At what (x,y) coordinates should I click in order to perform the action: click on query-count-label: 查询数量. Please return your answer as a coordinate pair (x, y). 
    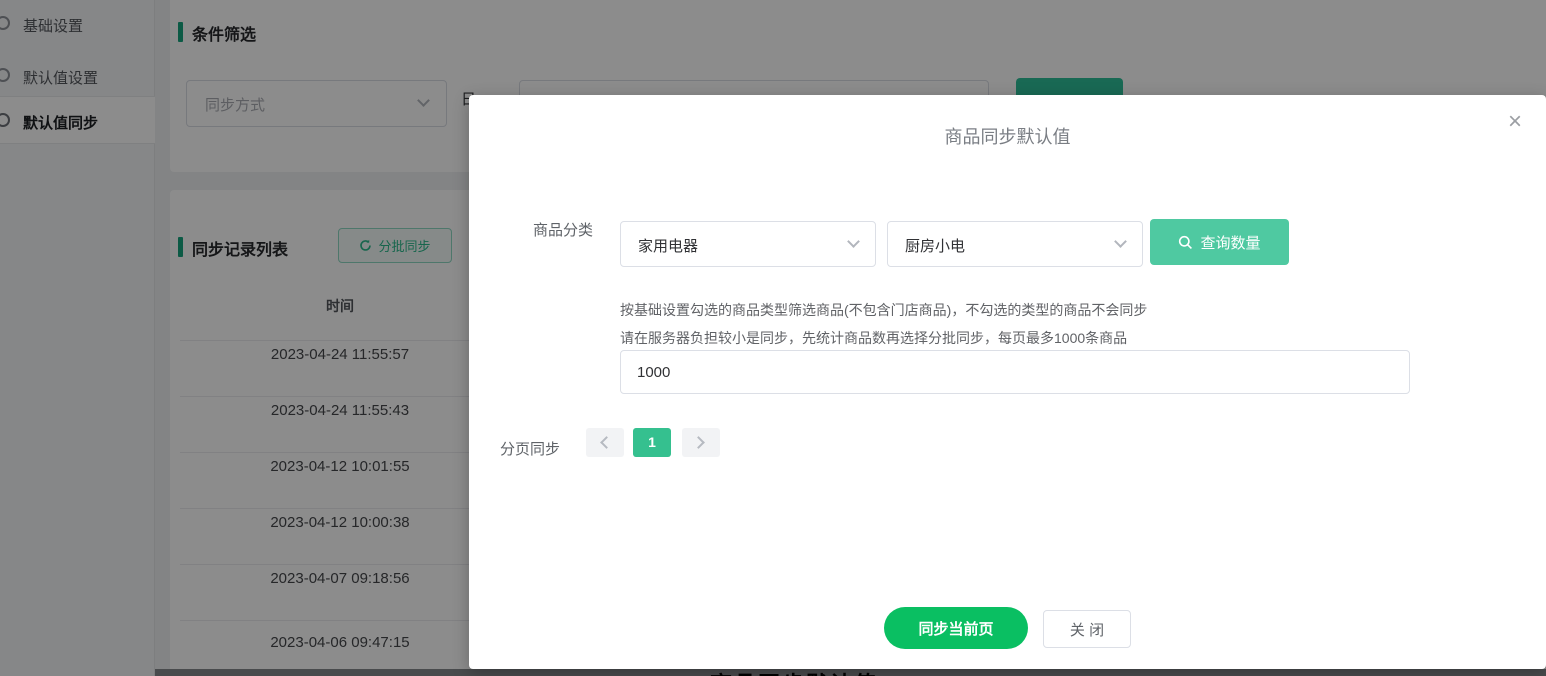
    Looking at the image, I should click on (1230, 243).